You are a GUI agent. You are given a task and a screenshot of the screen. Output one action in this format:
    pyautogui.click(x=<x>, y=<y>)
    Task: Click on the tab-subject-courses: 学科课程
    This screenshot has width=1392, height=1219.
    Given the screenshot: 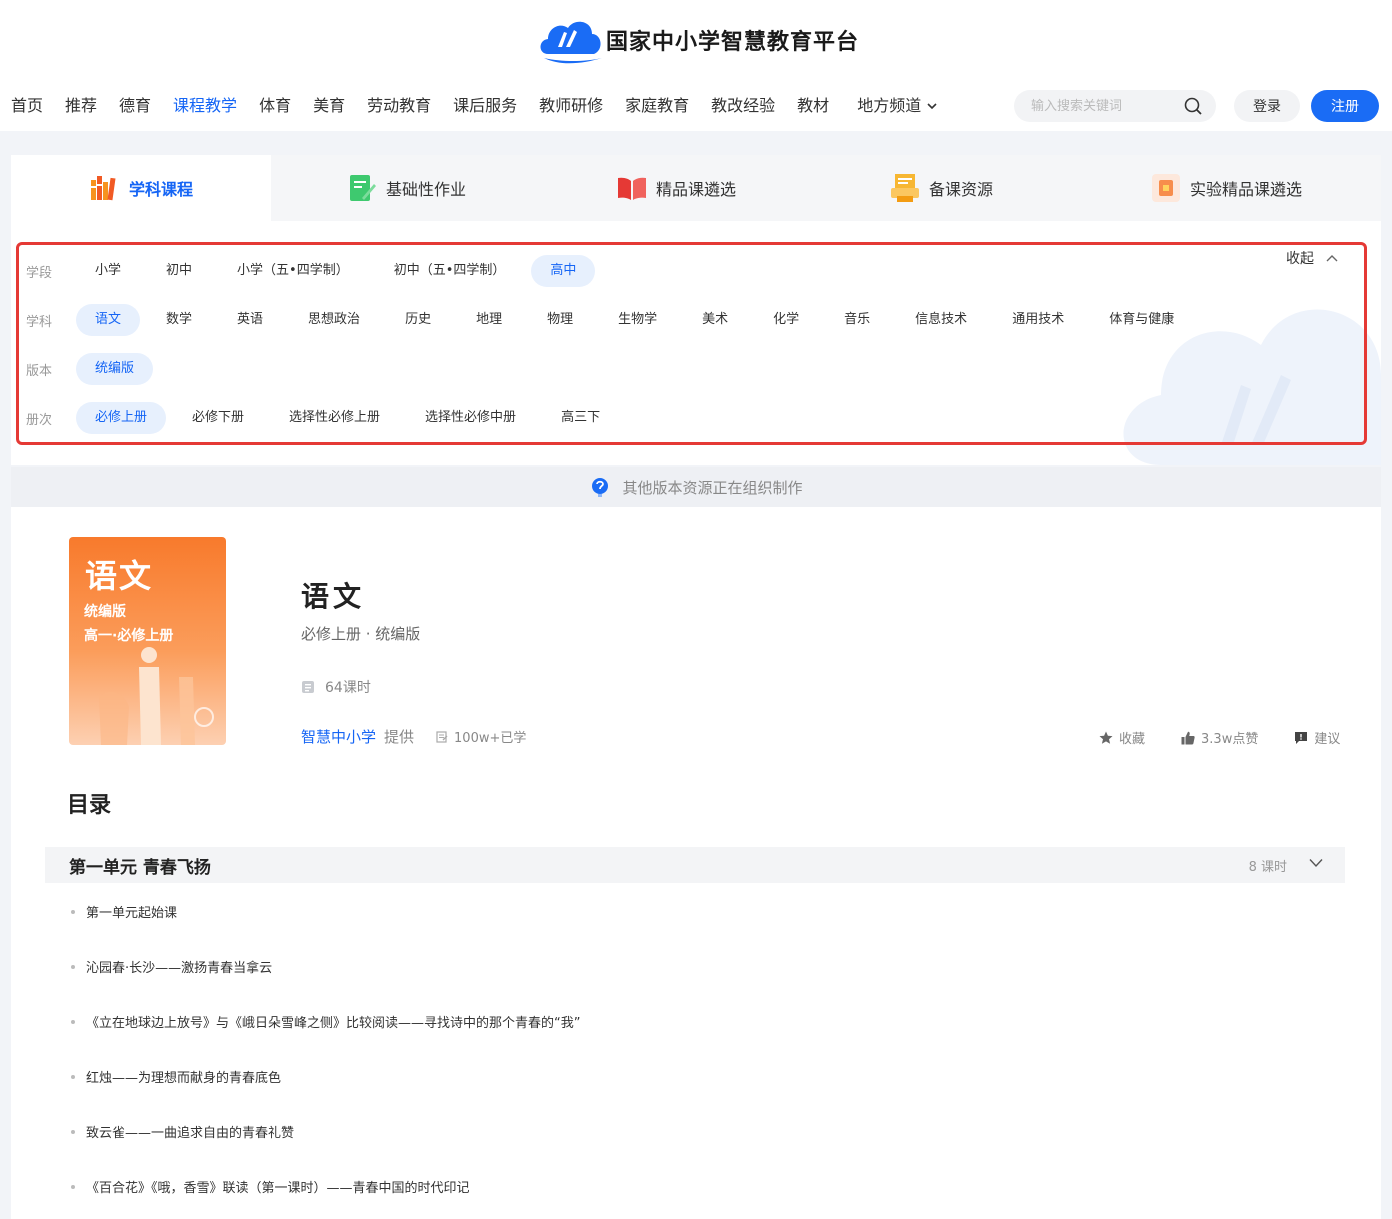 What is the action you would take?
    pyautogui.click(x=141, y=188)
    